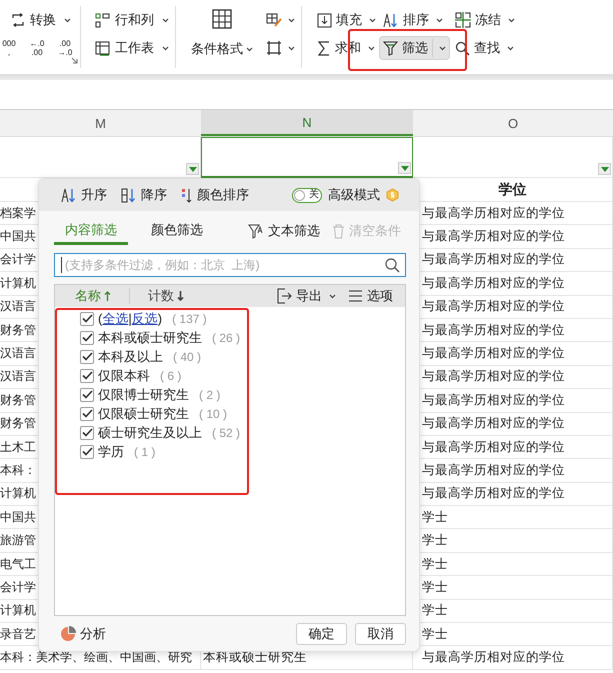  I want to click on sort-button: 升序, so click(84, 195).